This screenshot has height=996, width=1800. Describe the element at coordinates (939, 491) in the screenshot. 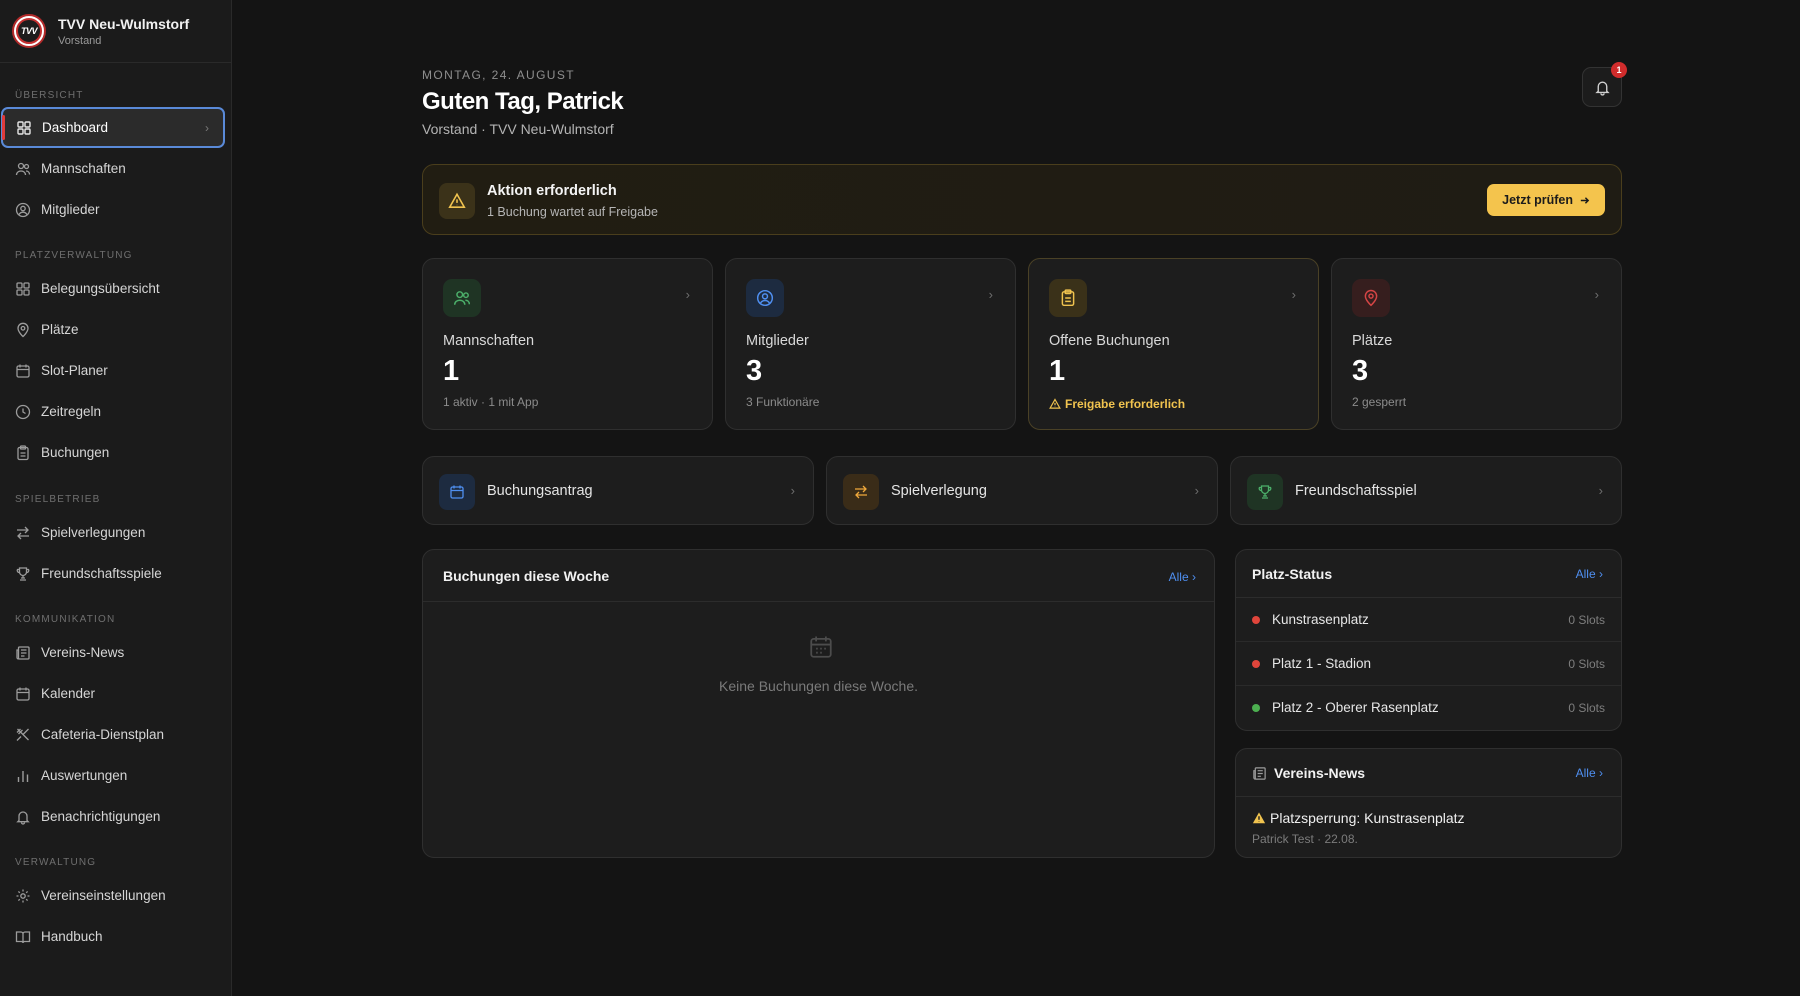

I see `quick-action-label: Spielverlegung` at that location.